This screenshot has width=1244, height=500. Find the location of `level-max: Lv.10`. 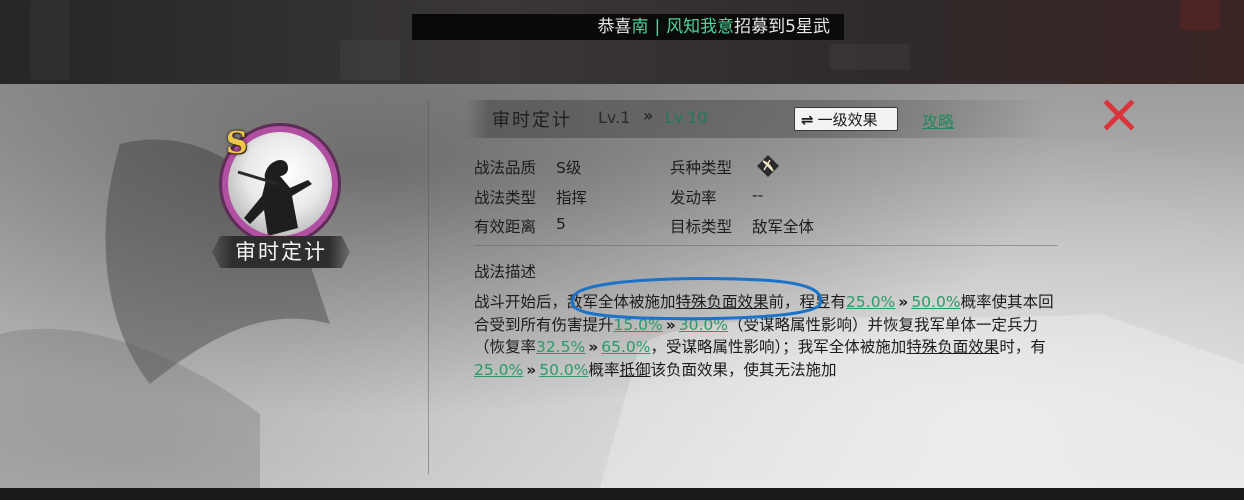

level-max: Lv.10 is located at coordinates (686, 117).